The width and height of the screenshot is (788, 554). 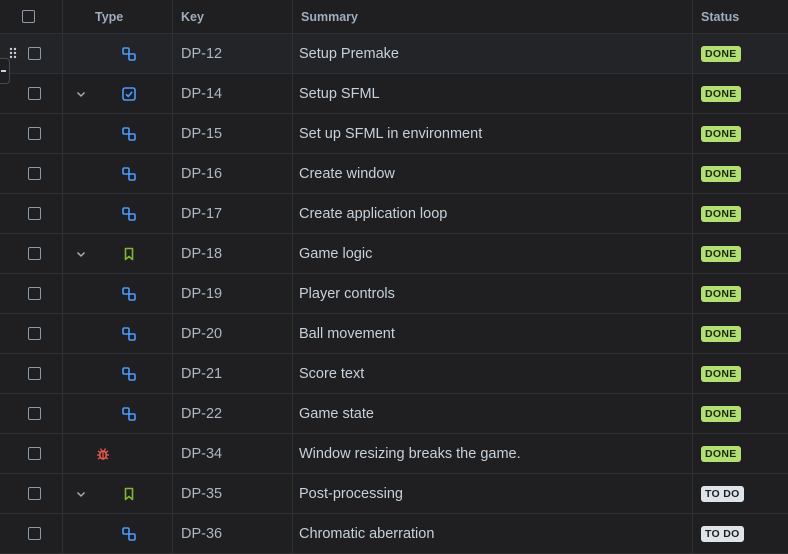 What do you see at coordinates (493, 413) in the screenshot?
I see `issue-summary: Game state` at bounding box center [493, 413].